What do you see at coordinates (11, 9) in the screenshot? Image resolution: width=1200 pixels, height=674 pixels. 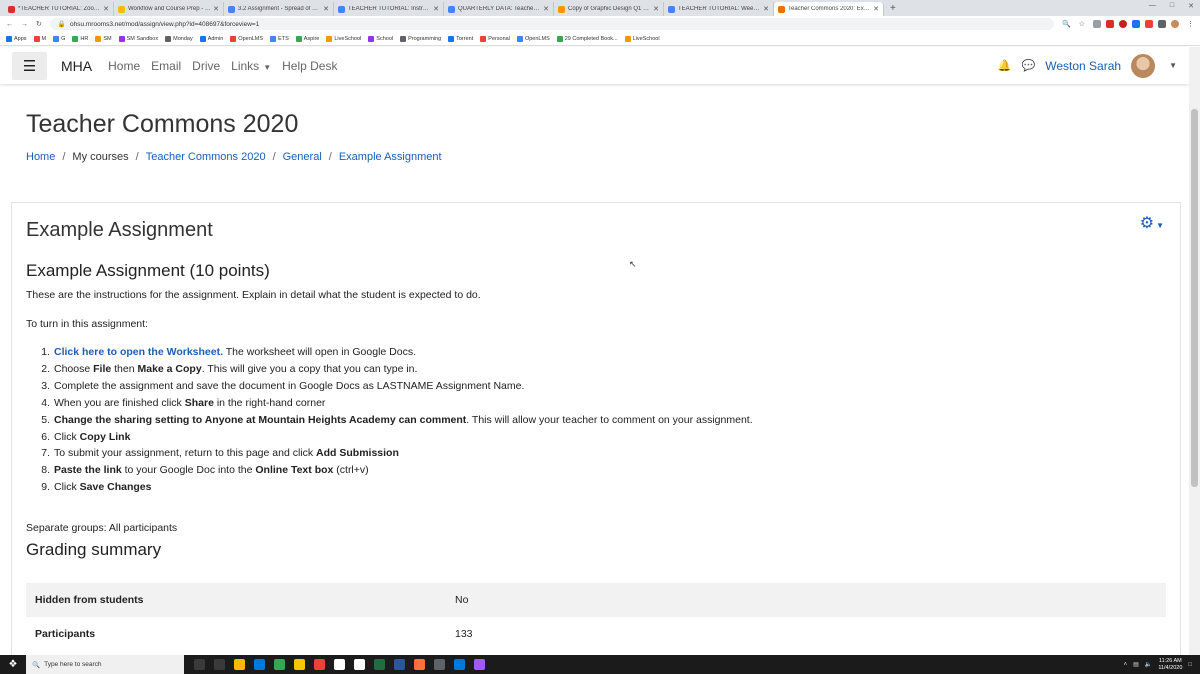 I see `tab-favicon-icon` at bounding box center [11, 9].